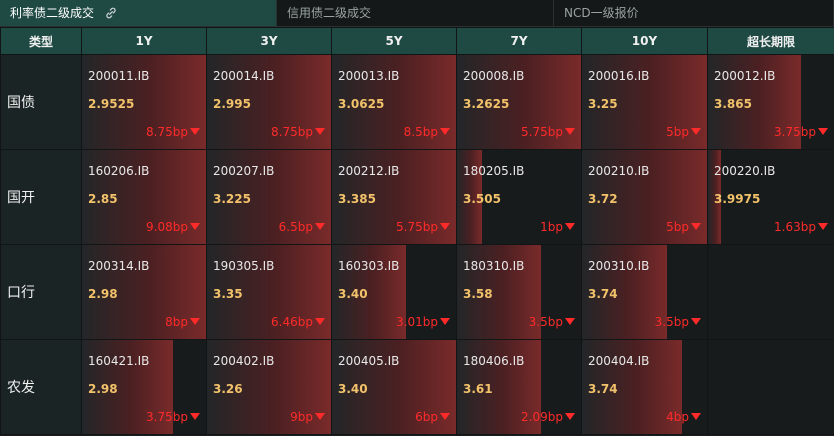  What do you see at coordinates (269, 197) in the screenshot?
I see `bond-cell: 200207.IB 3.225 6.5bp` at bounding box center [269, 197].